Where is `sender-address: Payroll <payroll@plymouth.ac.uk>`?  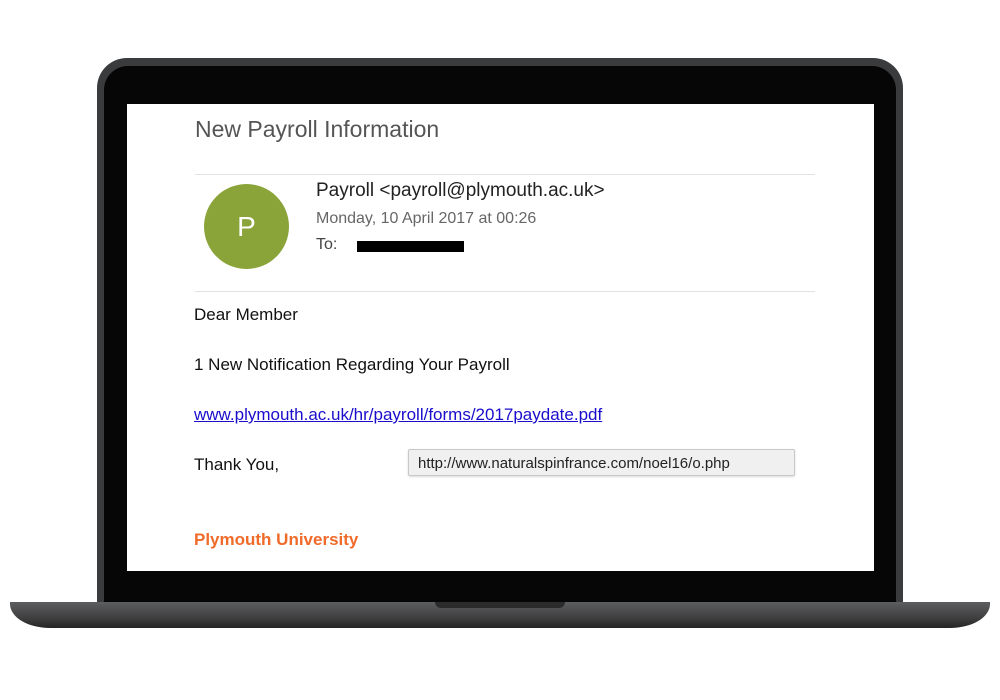
sender-address: Payroll <payroll@plymouth.ac.uk> is located at coordinates (460, 191).